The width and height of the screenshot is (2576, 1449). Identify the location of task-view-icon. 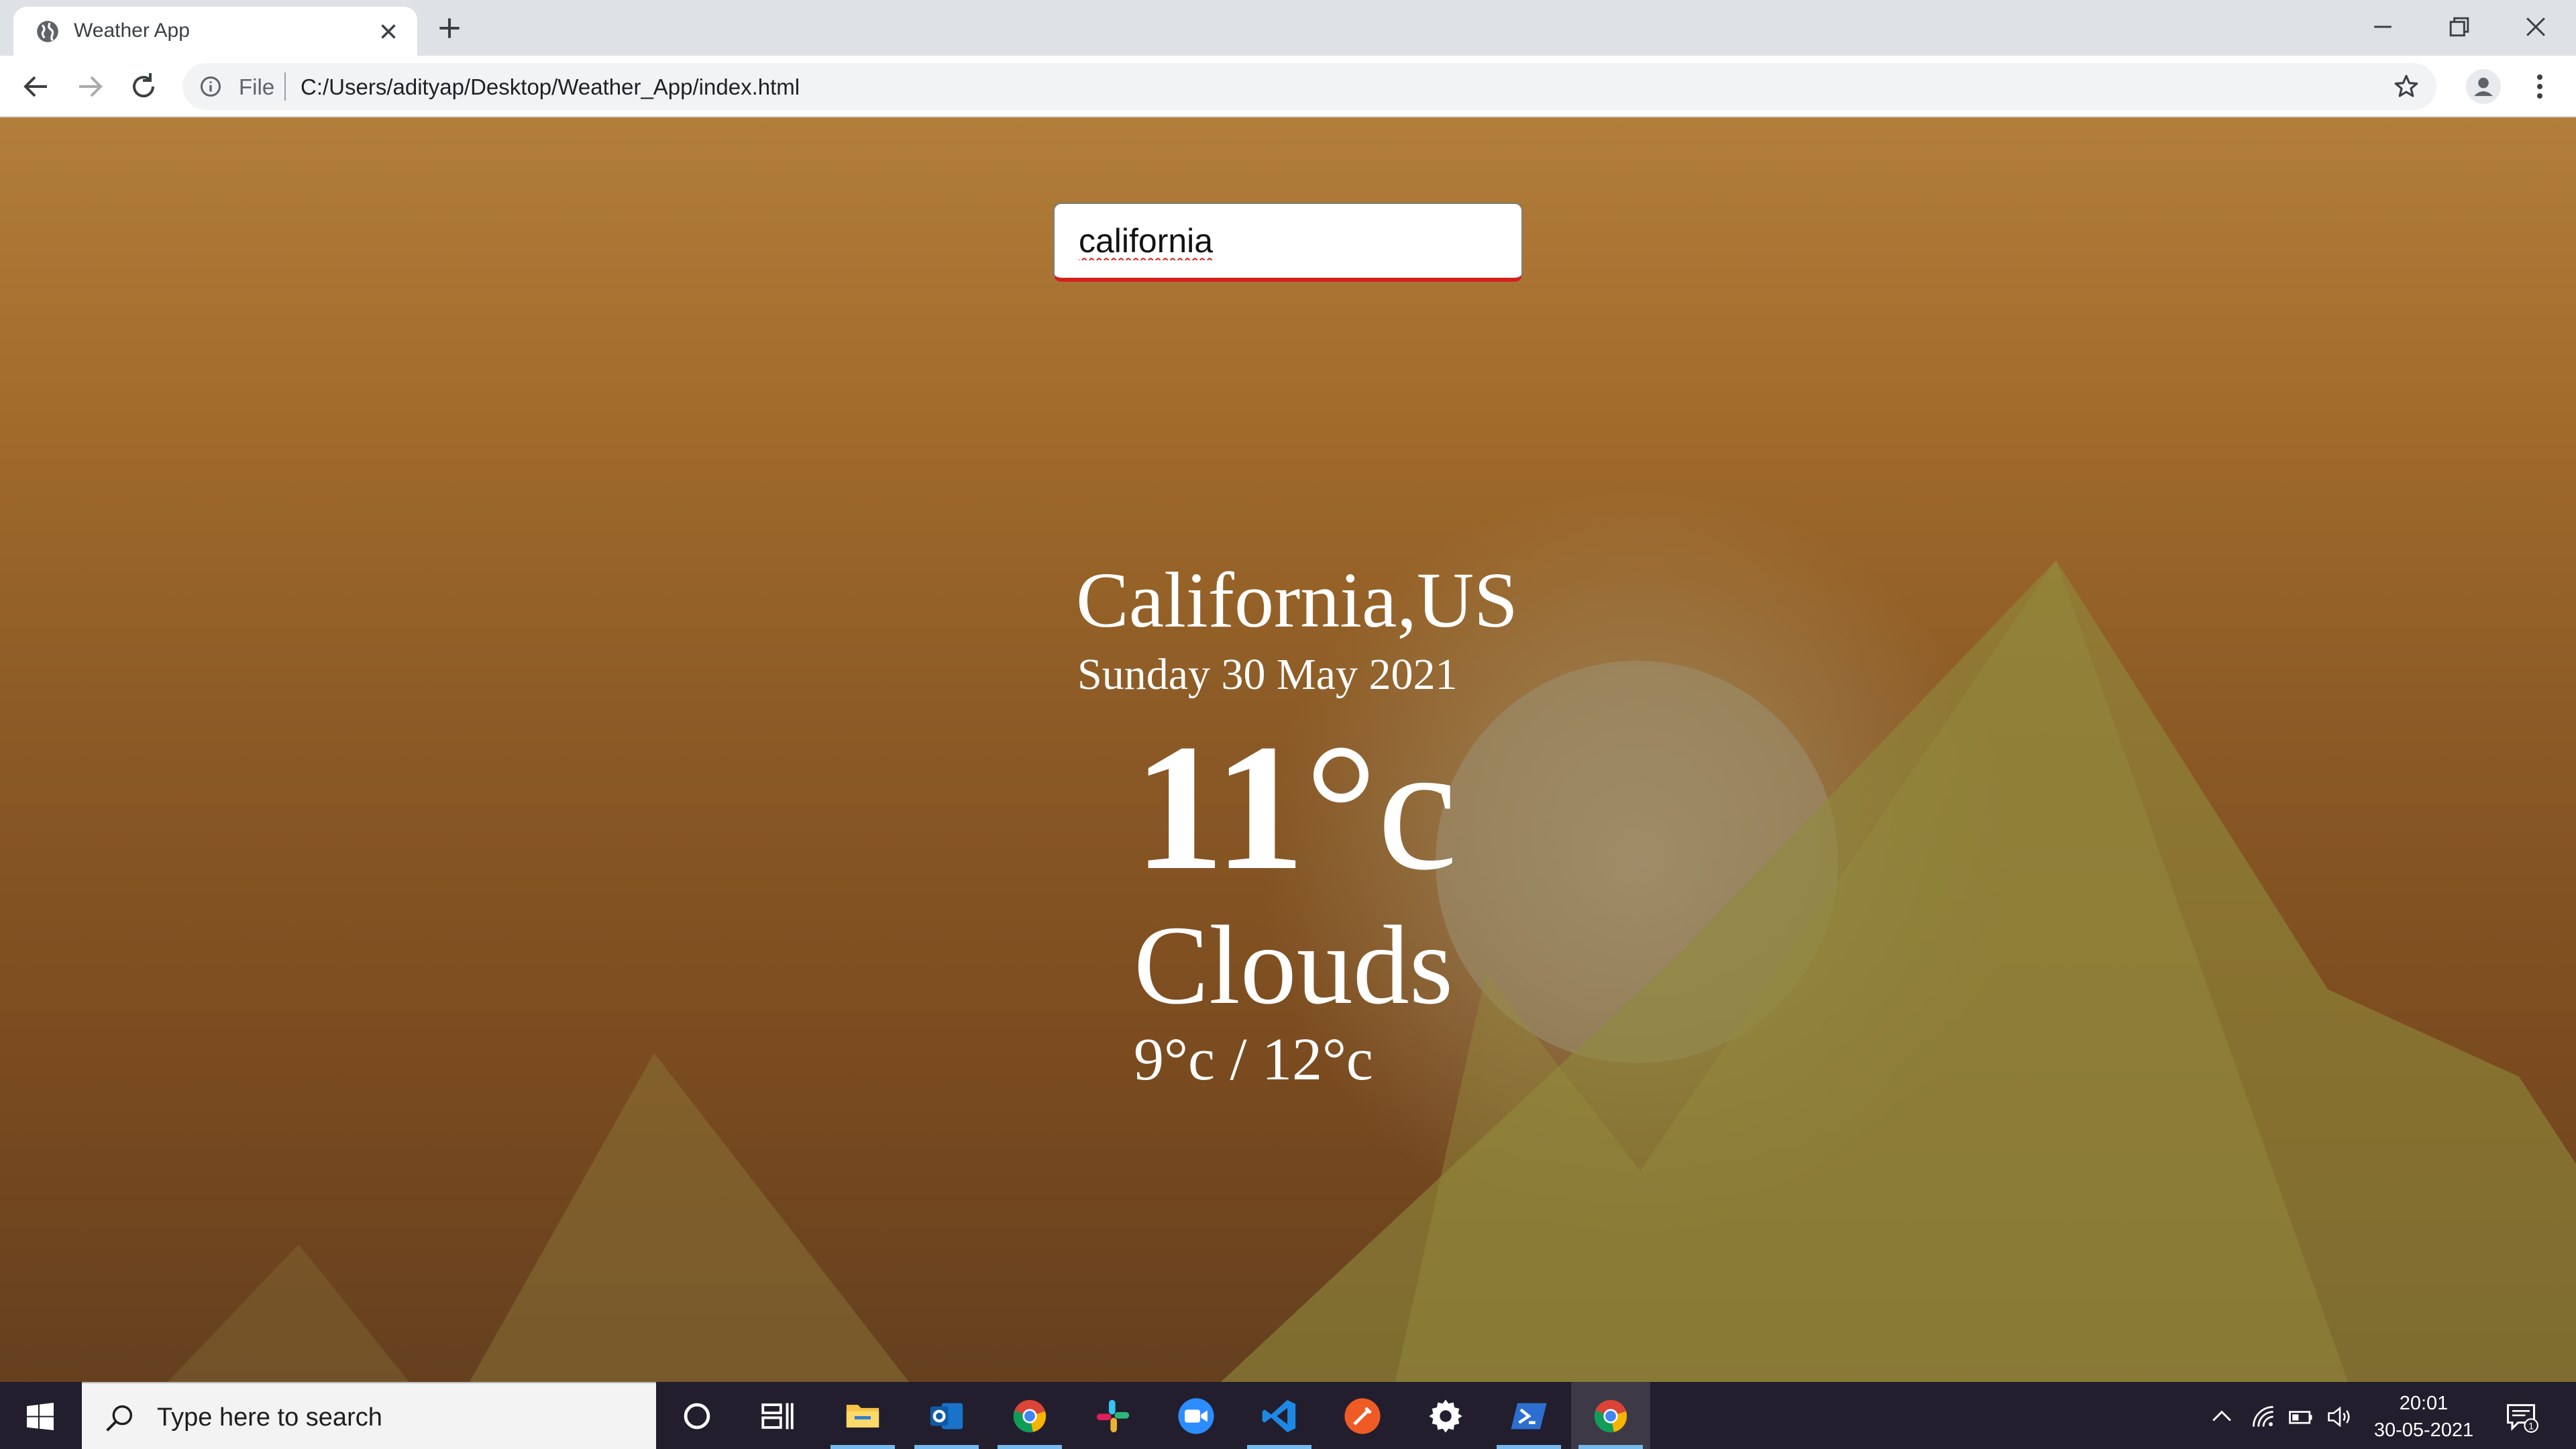
(777, 1416).